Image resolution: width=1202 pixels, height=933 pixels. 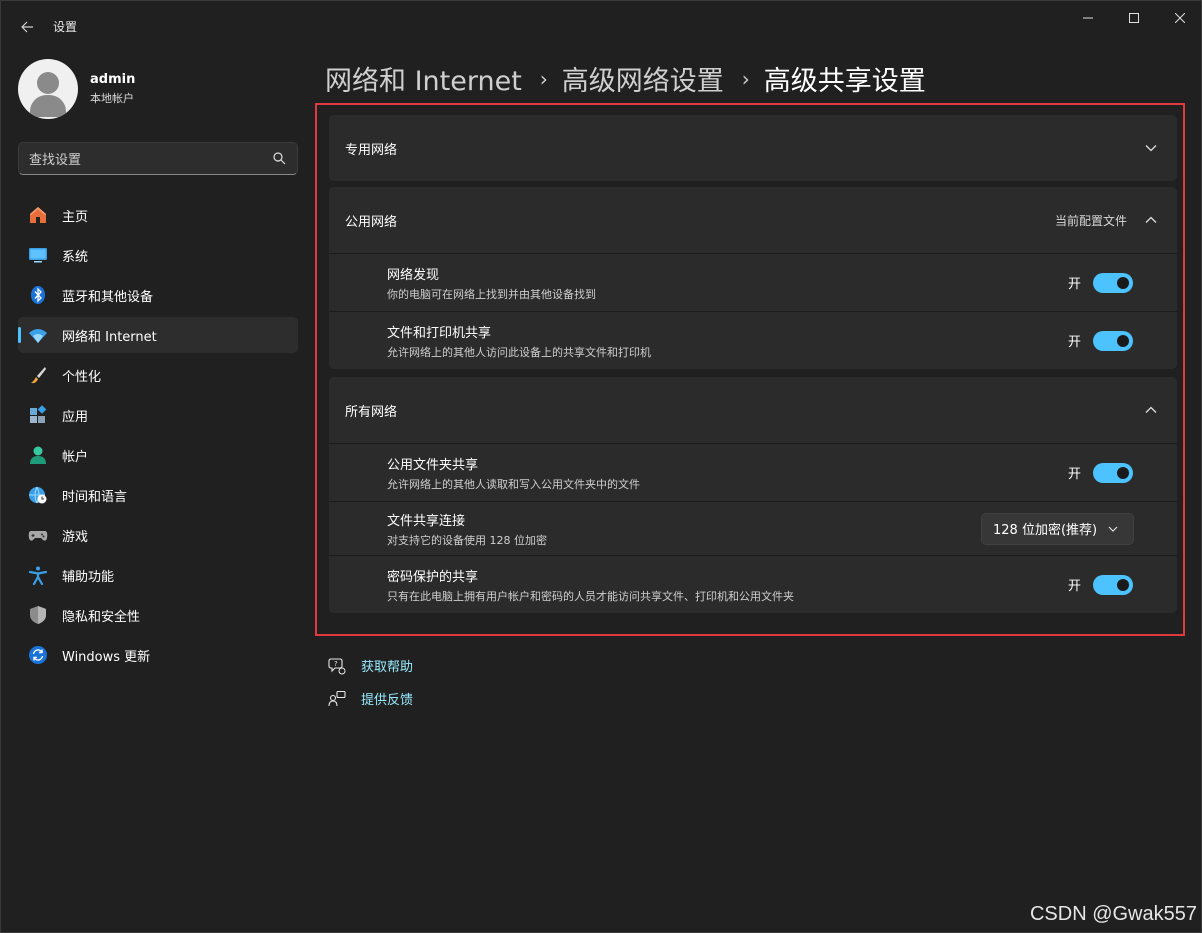 I want to click on wifi-icon, so click(x=38, y=335).